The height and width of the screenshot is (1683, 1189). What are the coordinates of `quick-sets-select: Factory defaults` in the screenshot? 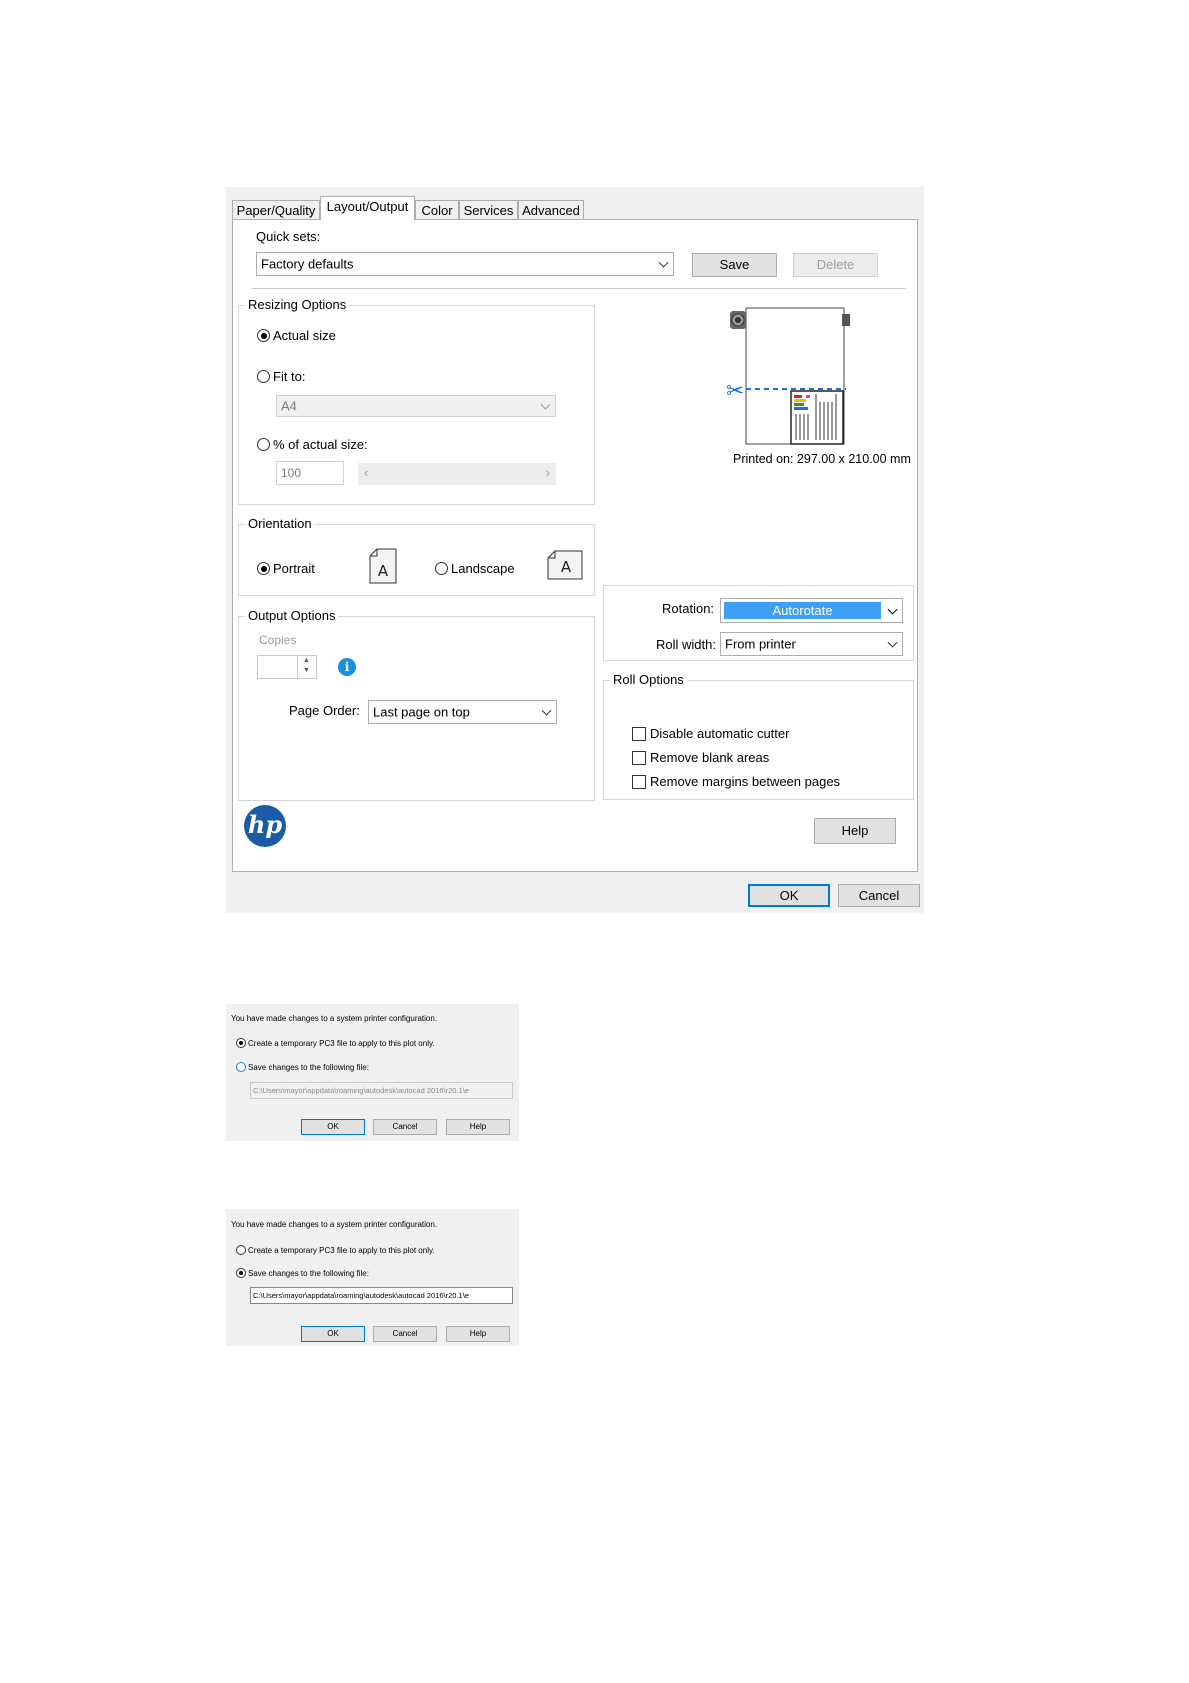 It's located at (465, 264).